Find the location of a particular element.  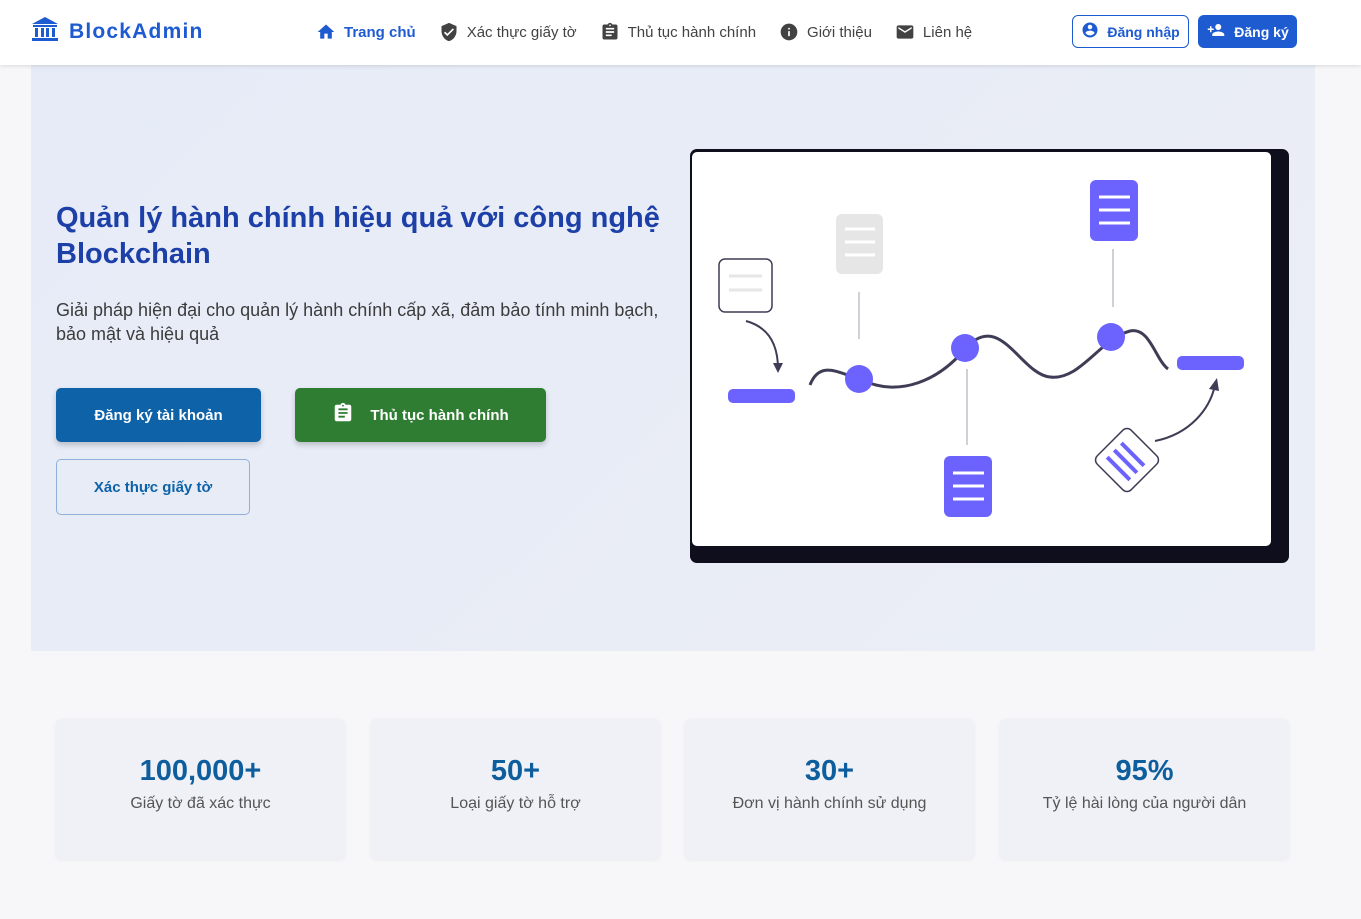

nav-item-about: Giới thiệu is located at coordinates (825, 32).